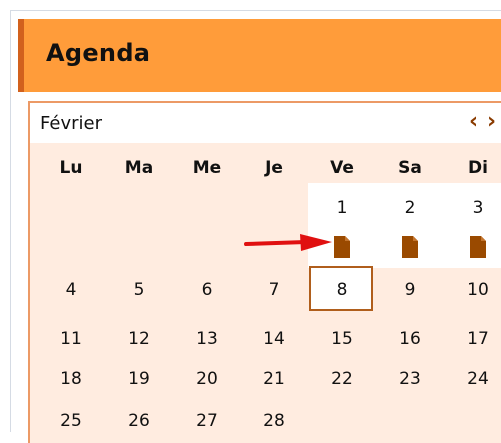 The image size is (501, 443). What do you see at coordinates (98, 53) in the screenshot?
I see `agenda-title: Agenda` at bounding box center [98, 53].